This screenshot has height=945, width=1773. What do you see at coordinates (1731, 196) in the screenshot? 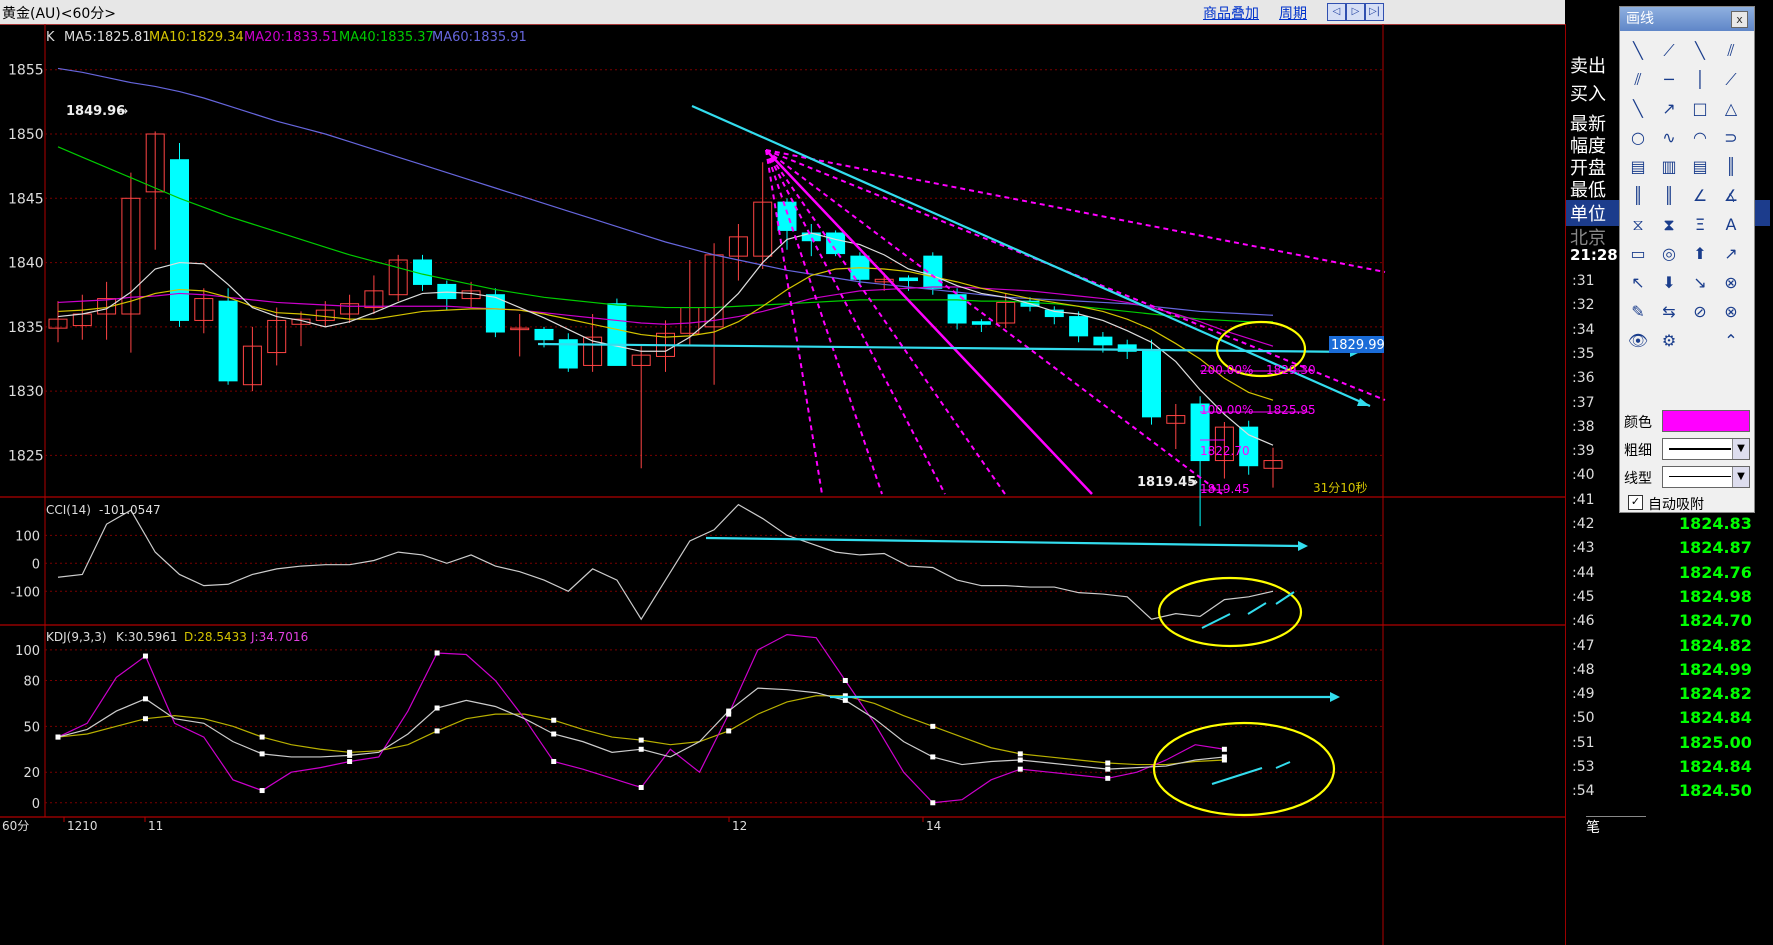
I see `draw-tool-23: ∡` at bounding box center [1731, 196].